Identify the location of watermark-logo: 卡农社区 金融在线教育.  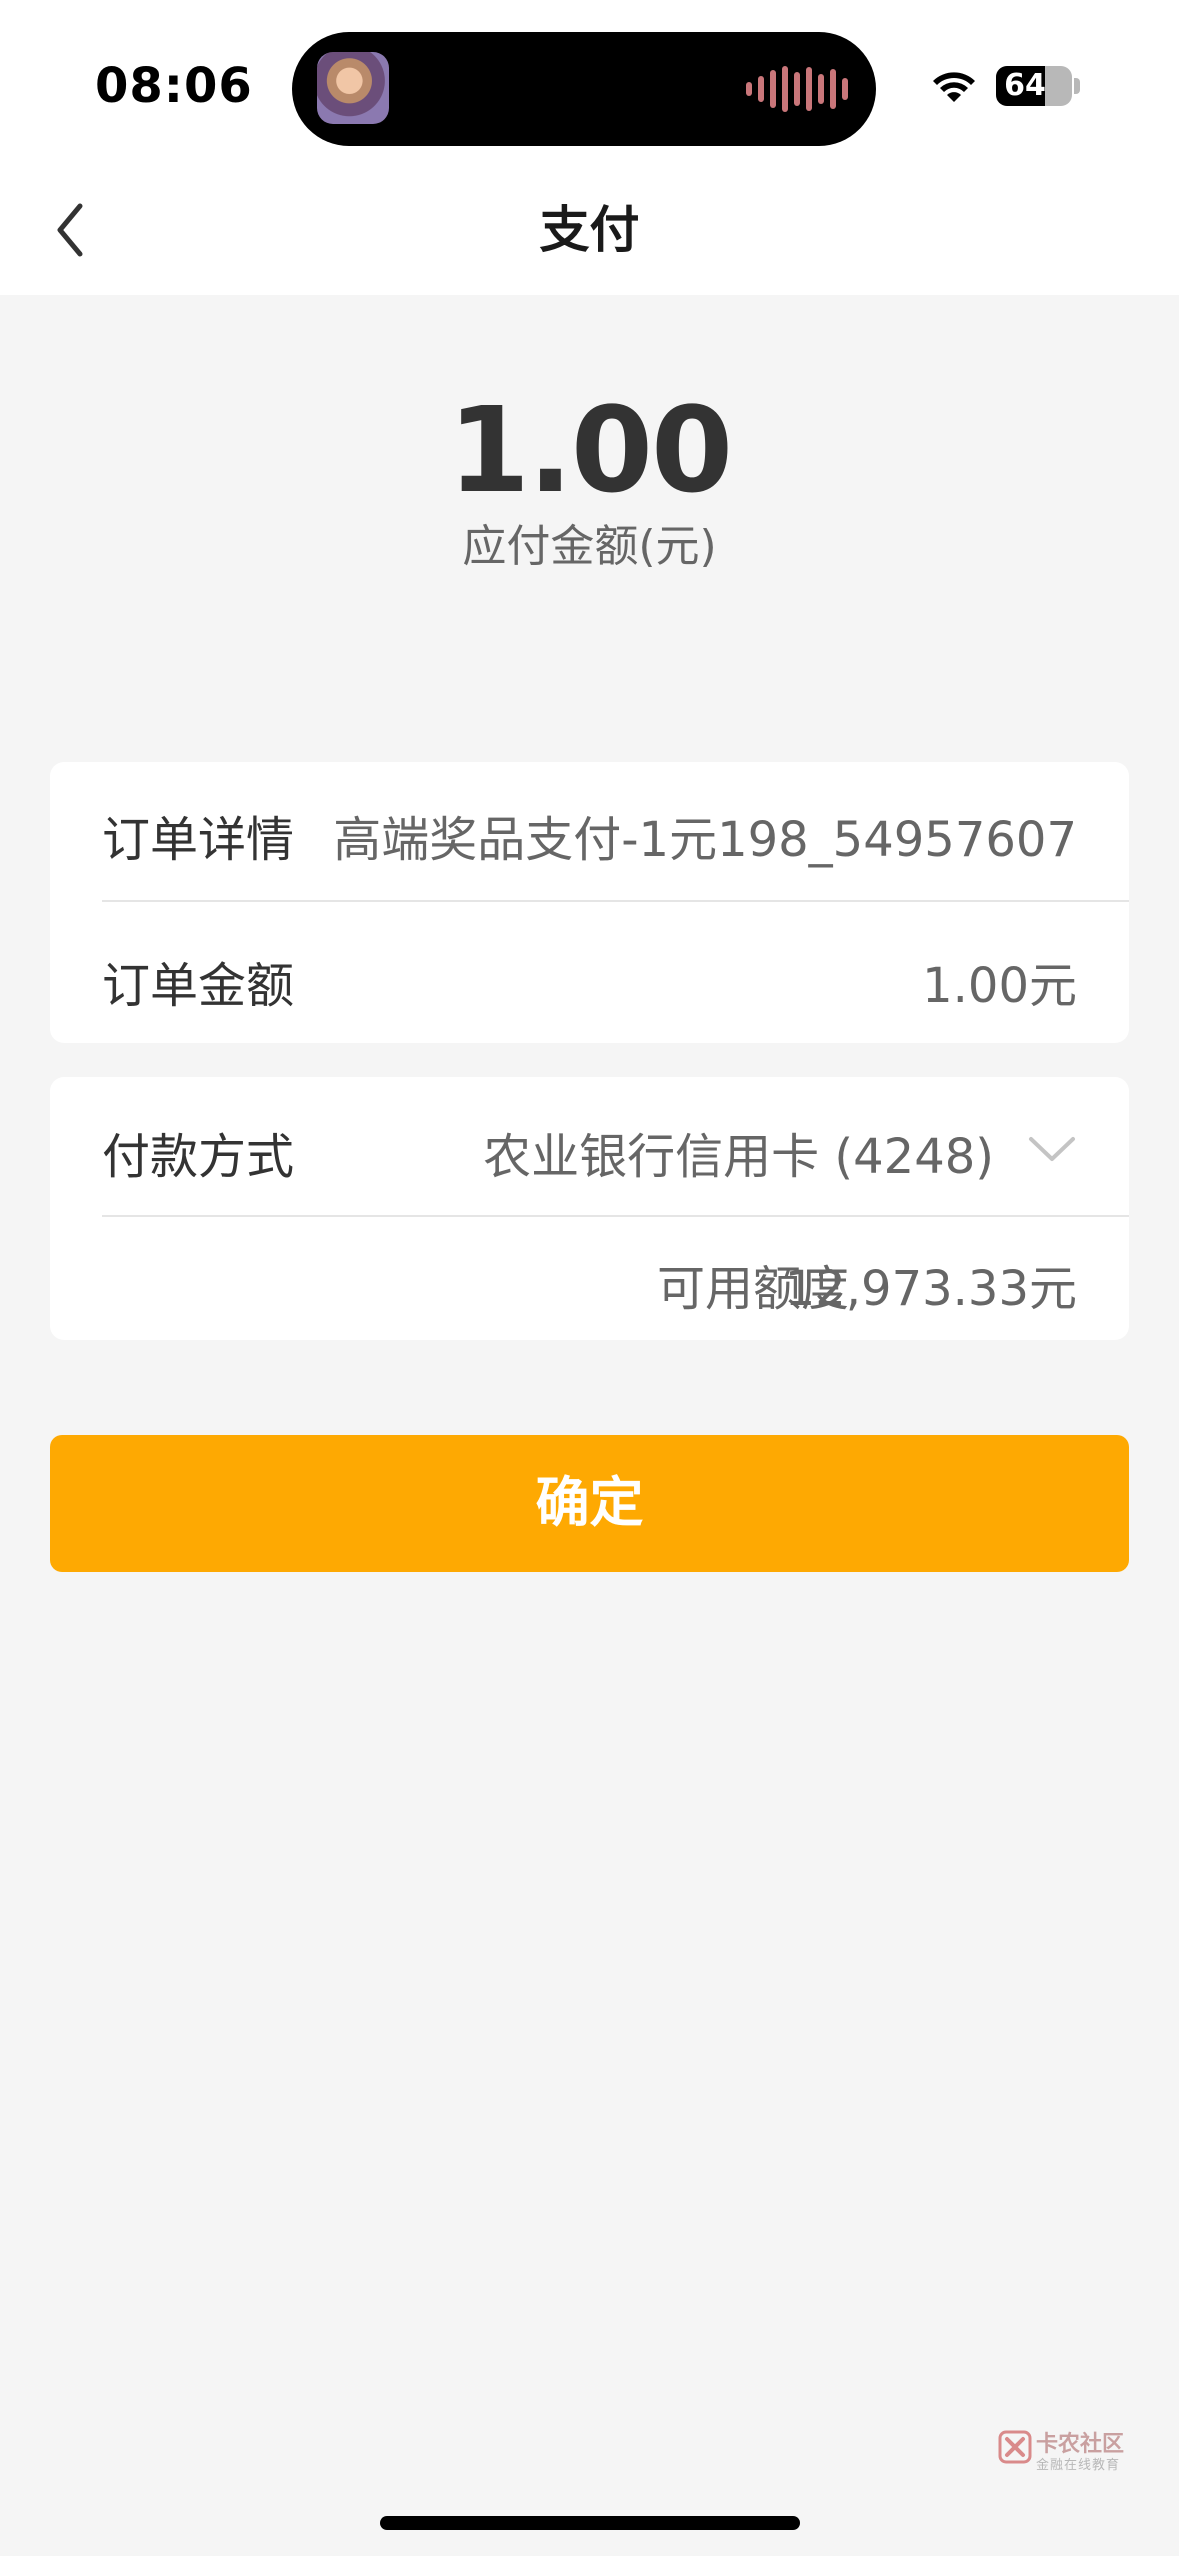
(1063, 2453).